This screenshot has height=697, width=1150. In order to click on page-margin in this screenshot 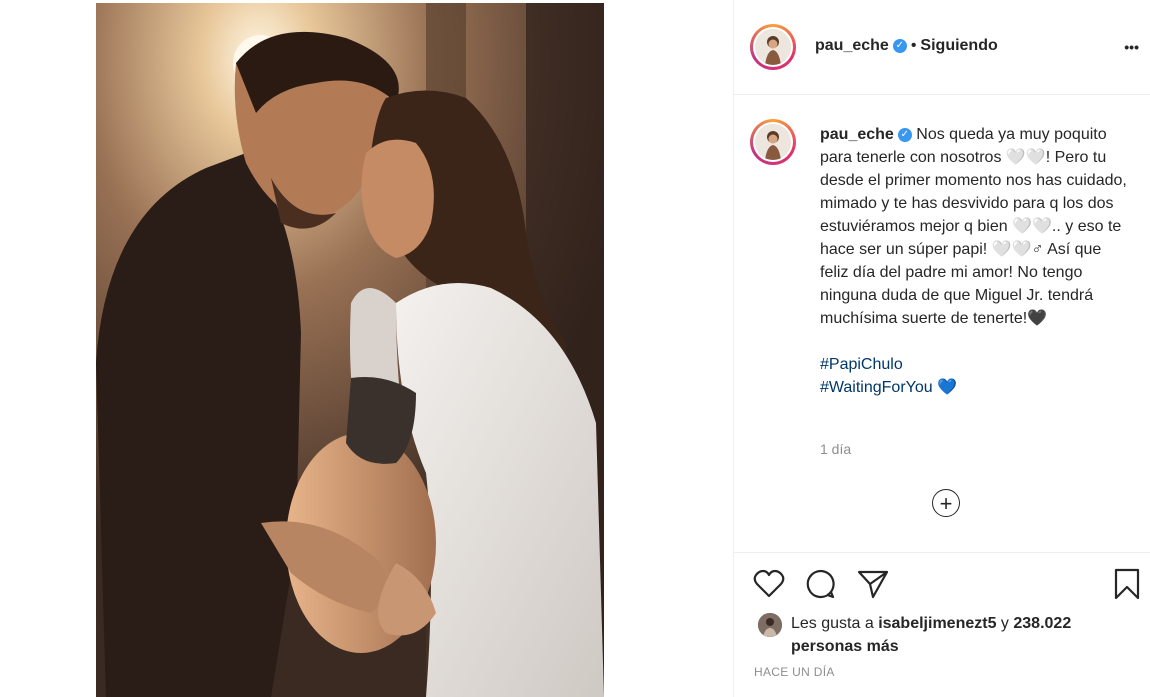, I will do `click(48, 348)`.